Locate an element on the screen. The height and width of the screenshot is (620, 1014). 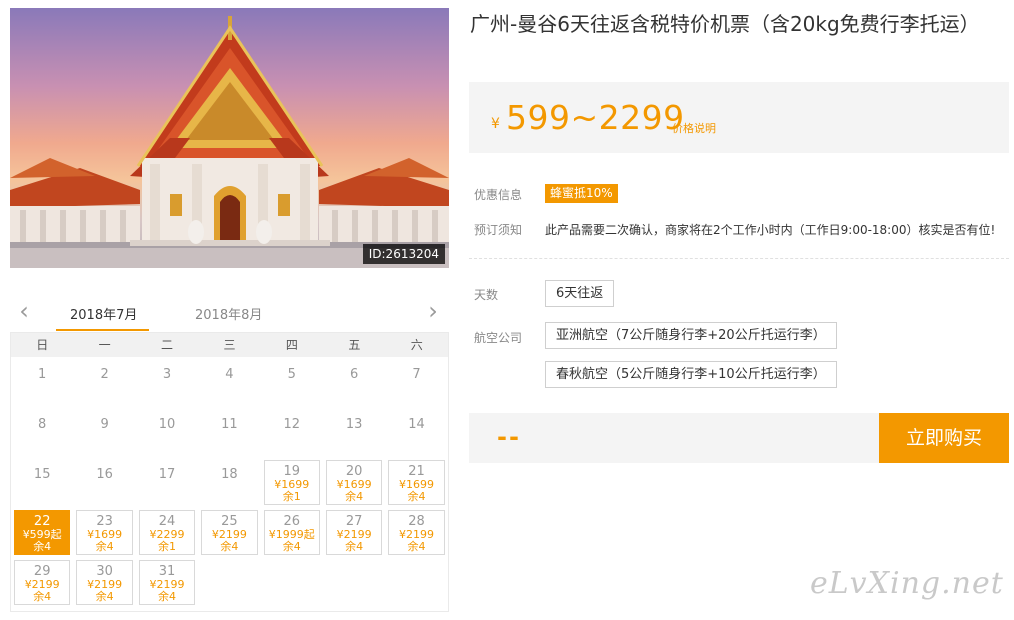
price-explanation-link: 价格说明 is located at coordinates (694, 128).